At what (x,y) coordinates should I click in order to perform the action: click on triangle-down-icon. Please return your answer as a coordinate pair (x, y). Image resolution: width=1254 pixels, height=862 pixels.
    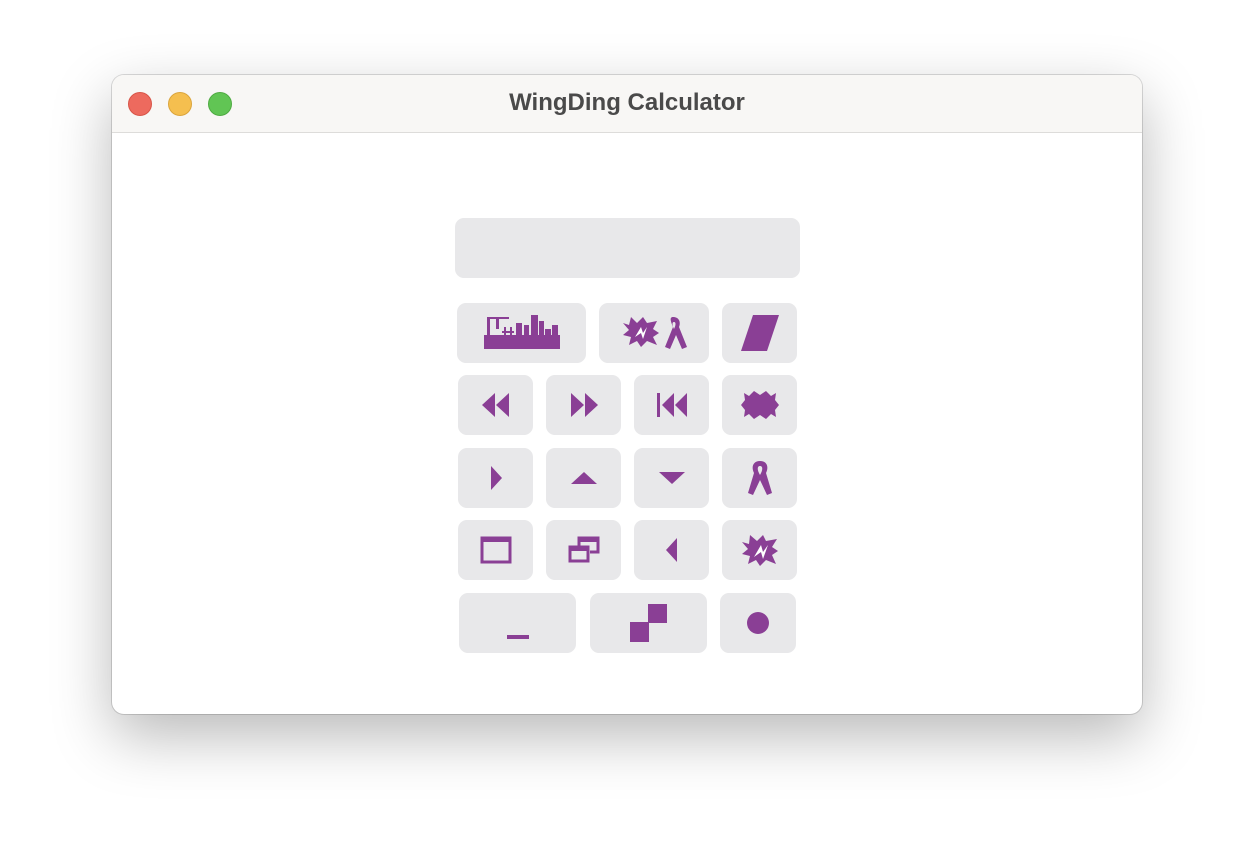
    Looking at the image, I should click on (671, 478).